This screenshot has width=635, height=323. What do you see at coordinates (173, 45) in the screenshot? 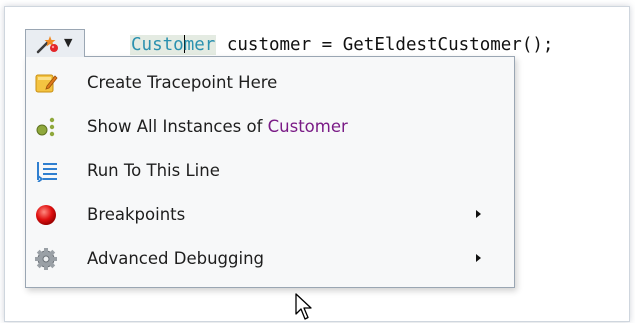
I see `type-name: Customer` at bounding box center [173, 45].